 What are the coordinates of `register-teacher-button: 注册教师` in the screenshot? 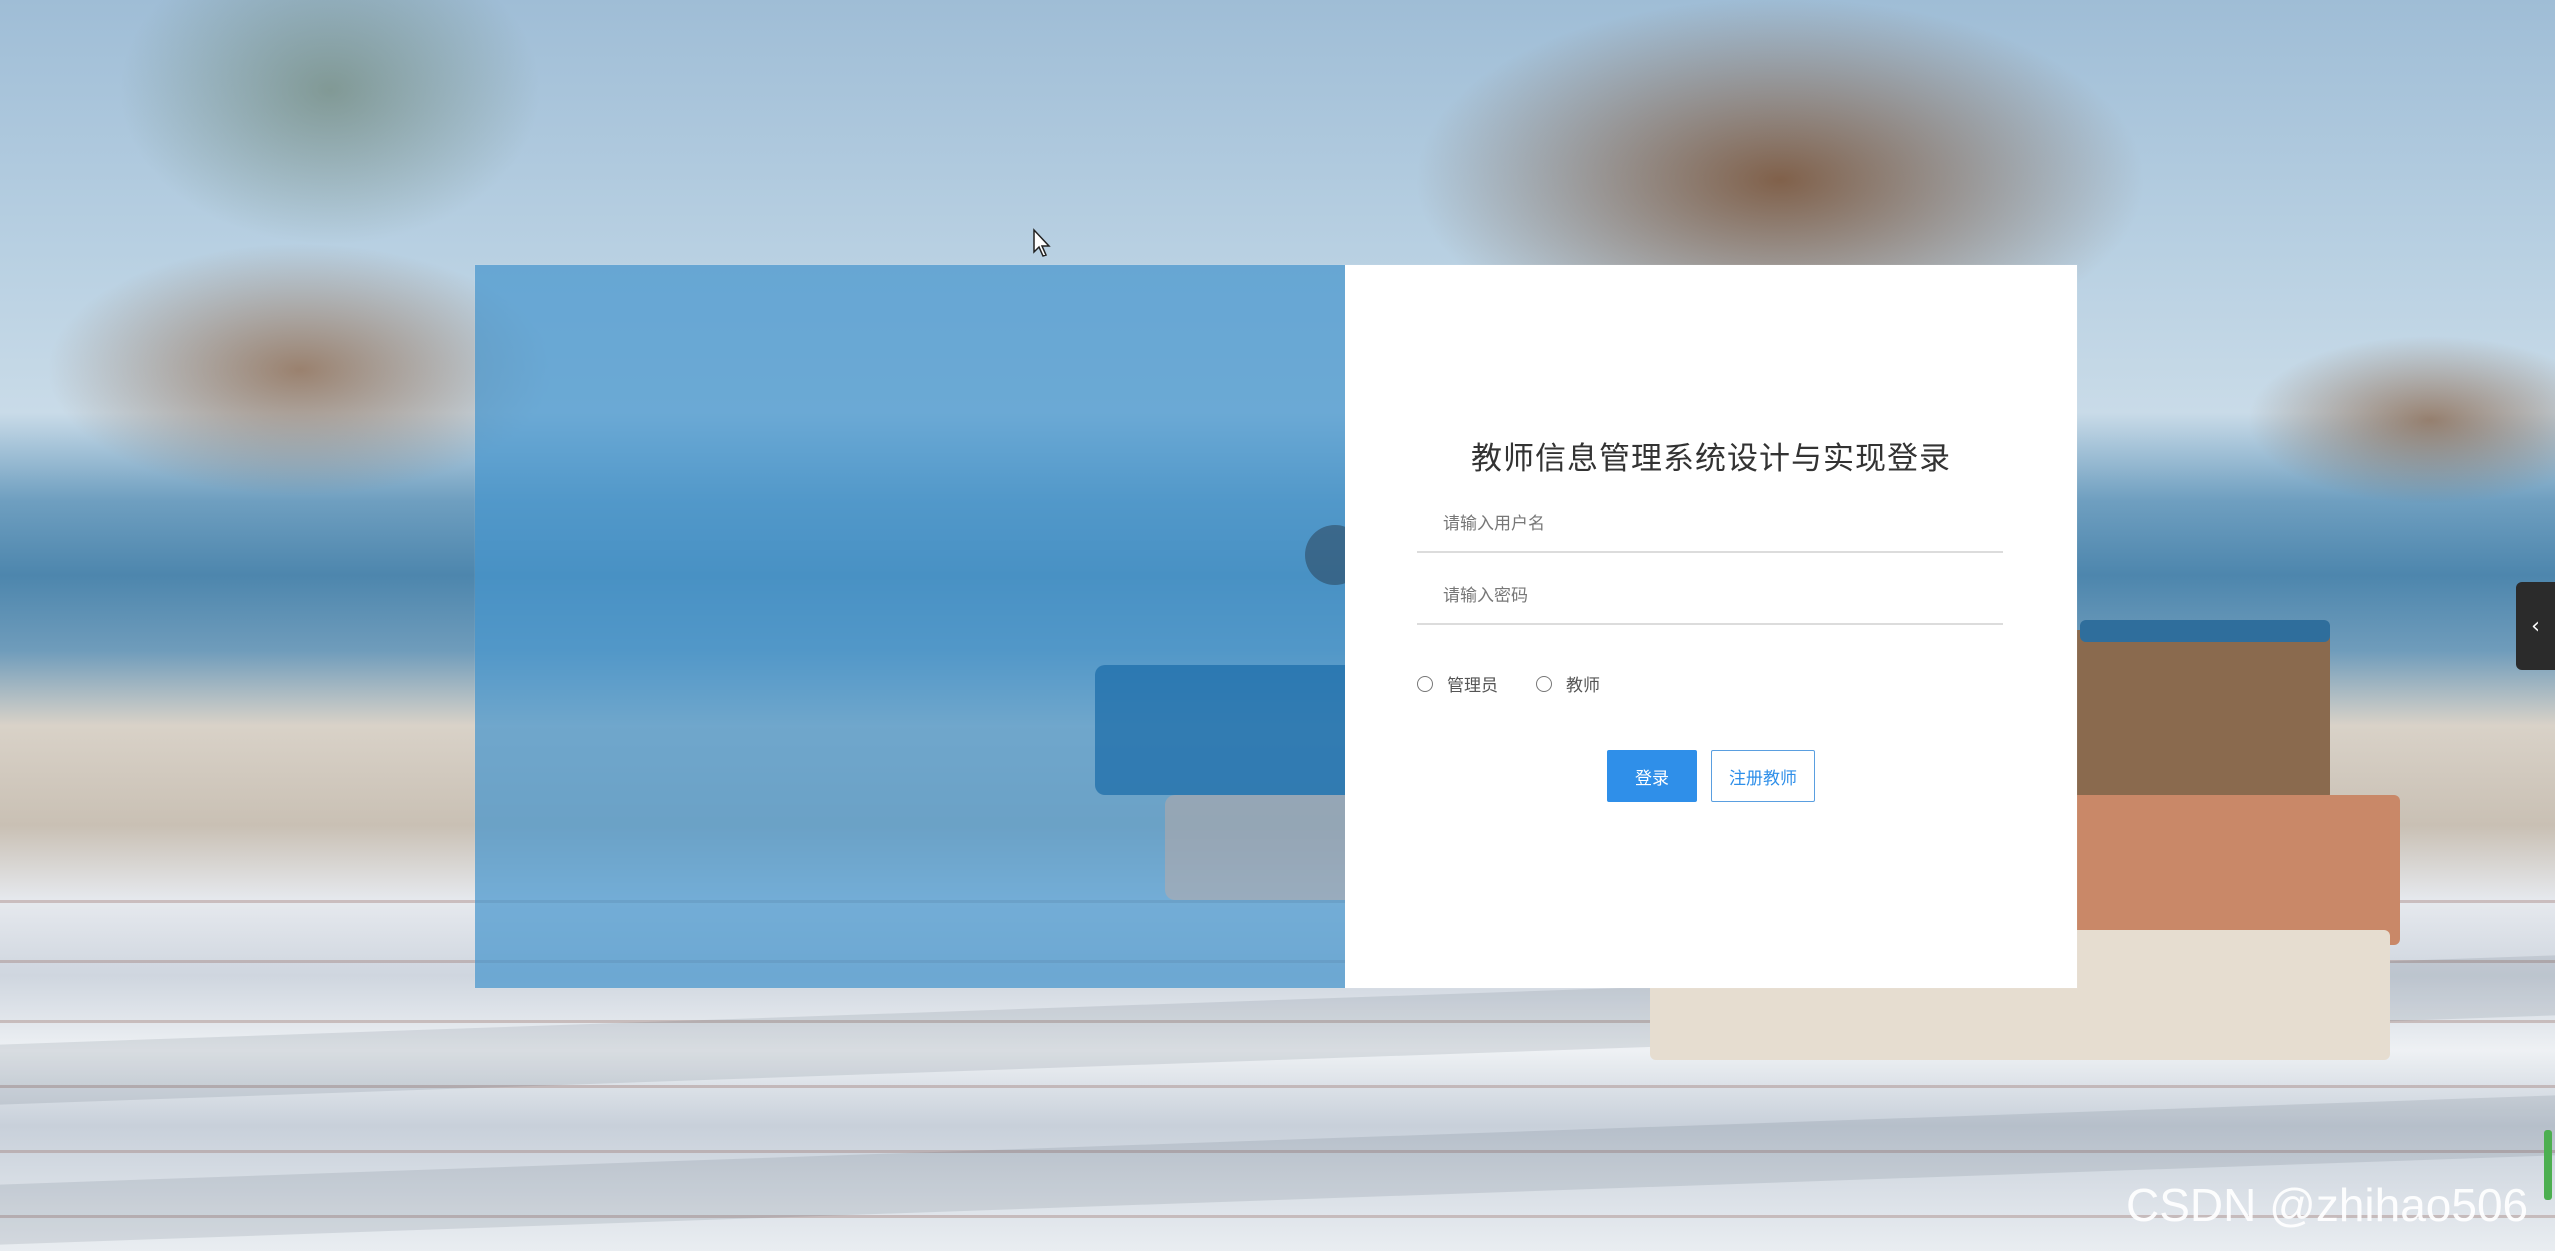 It's located at (1763, 776).